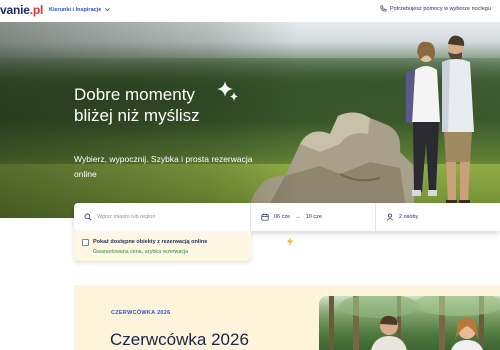 Image resolution: width=500 pixels, height=350 pixels. Describe the element at coordinates (162, 217) in the screenshot. I see `destination-input: Wpisz miasto lub region` at that location.